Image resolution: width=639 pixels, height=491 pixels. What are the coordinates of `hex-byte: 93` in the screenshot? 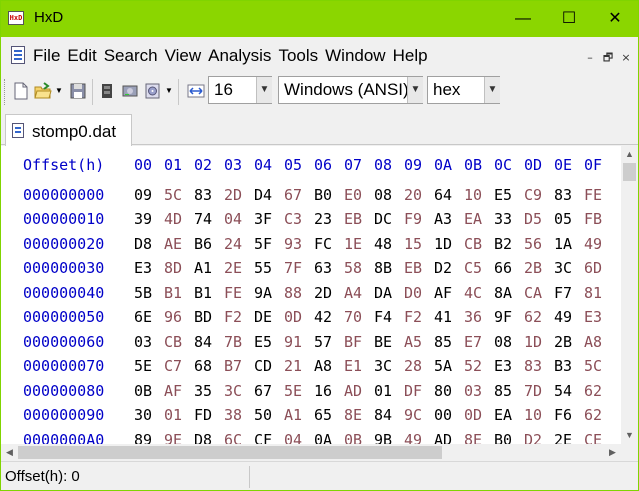 It's located at (299, 244).